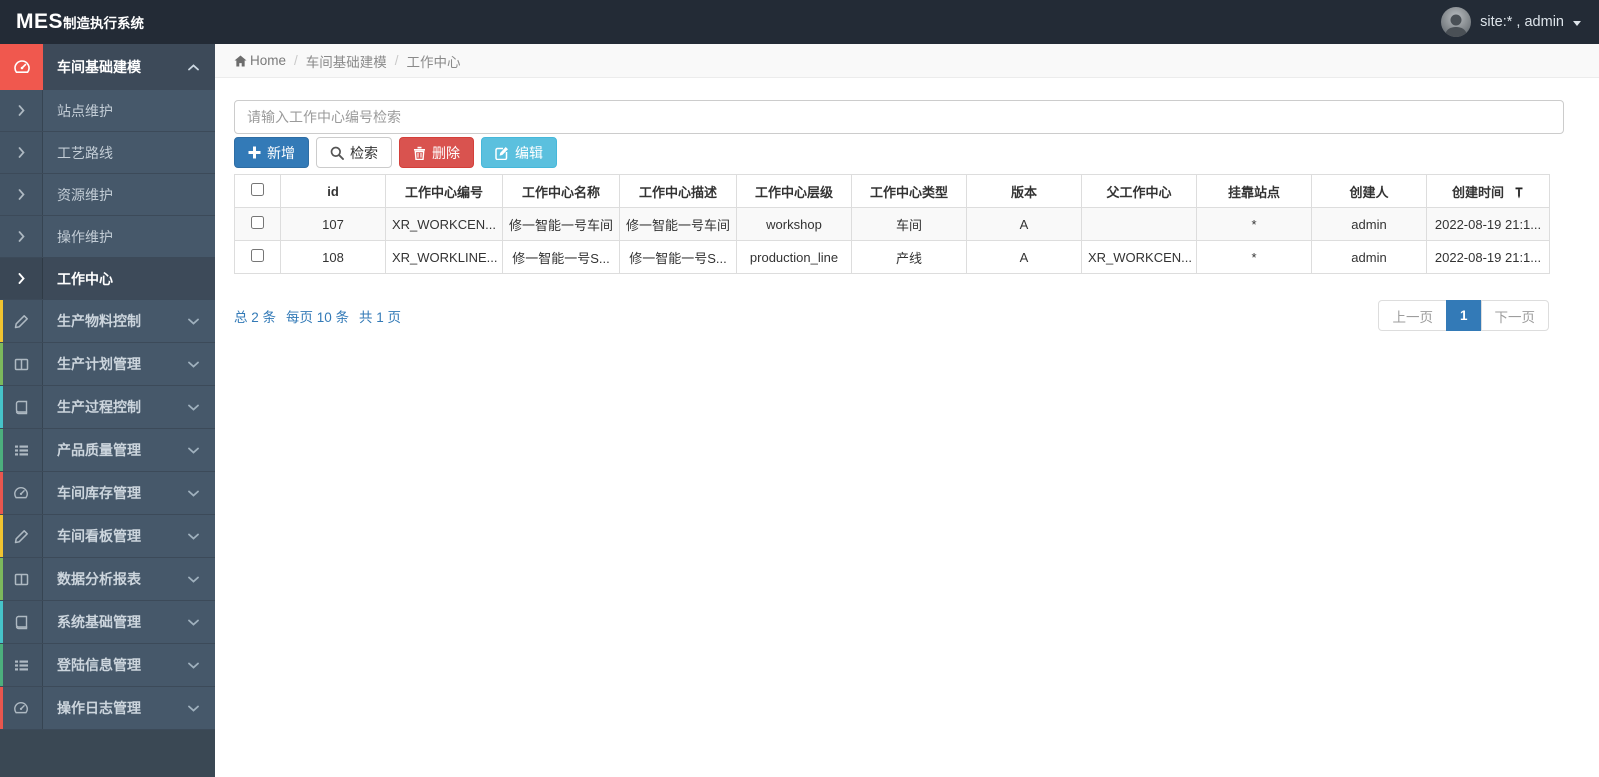 This screenshot has width=1599, height=777. Describe the element at coordinates (21, 321) in the screenshot. I see `pencil-icon` at that location.